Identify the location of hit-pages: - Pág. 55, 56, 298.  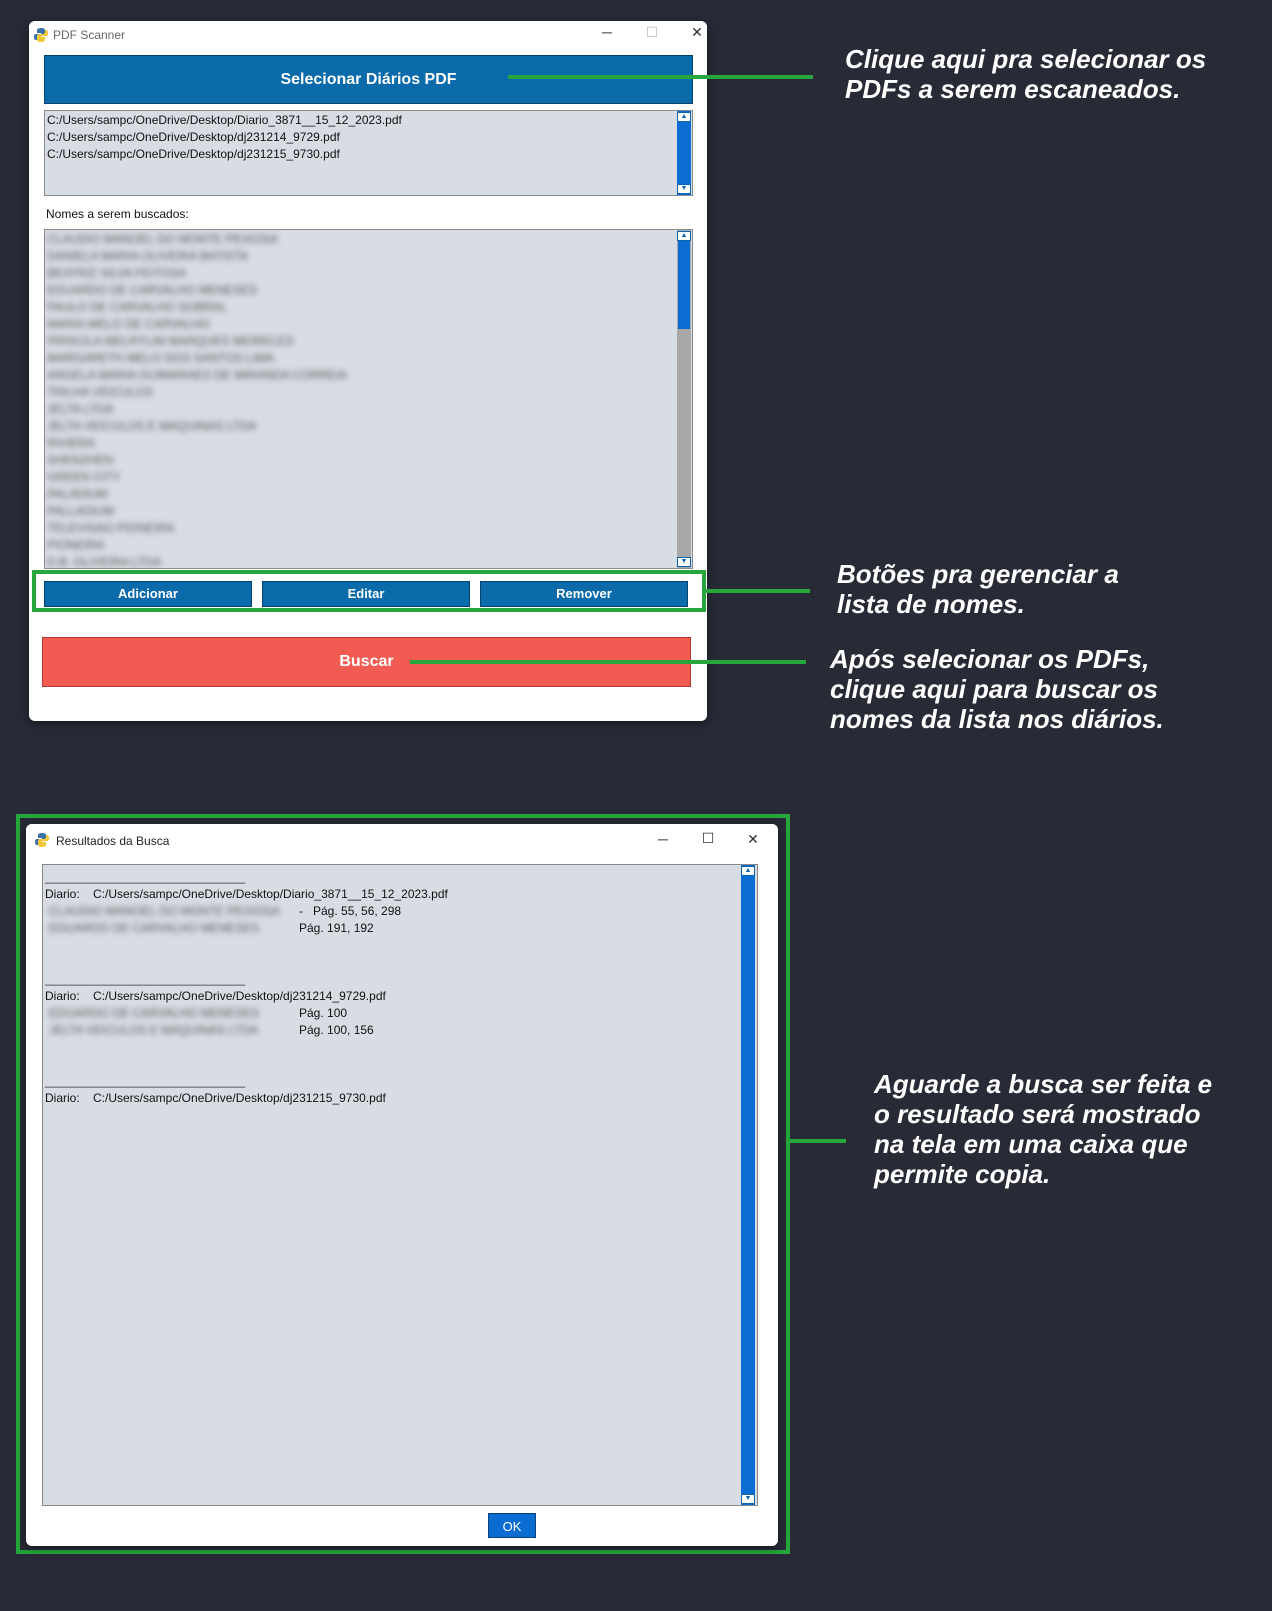
(350, 911).